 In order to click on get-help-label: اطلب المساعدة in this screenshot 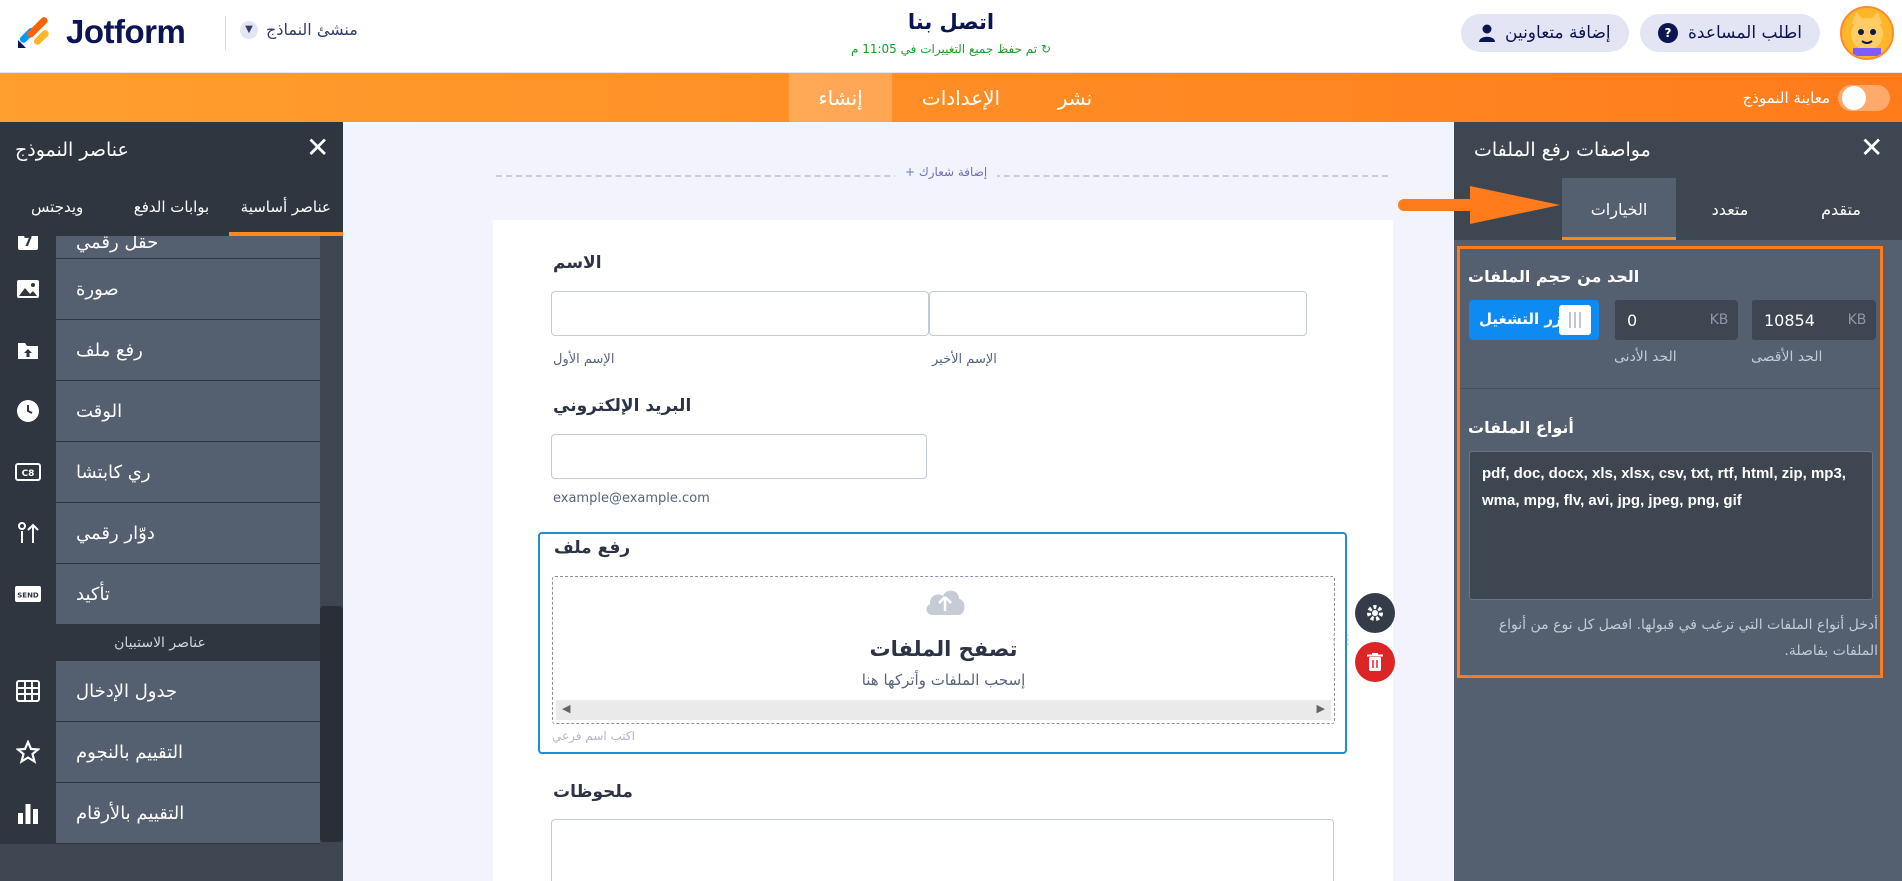, I will do `click(1745, 33)`.